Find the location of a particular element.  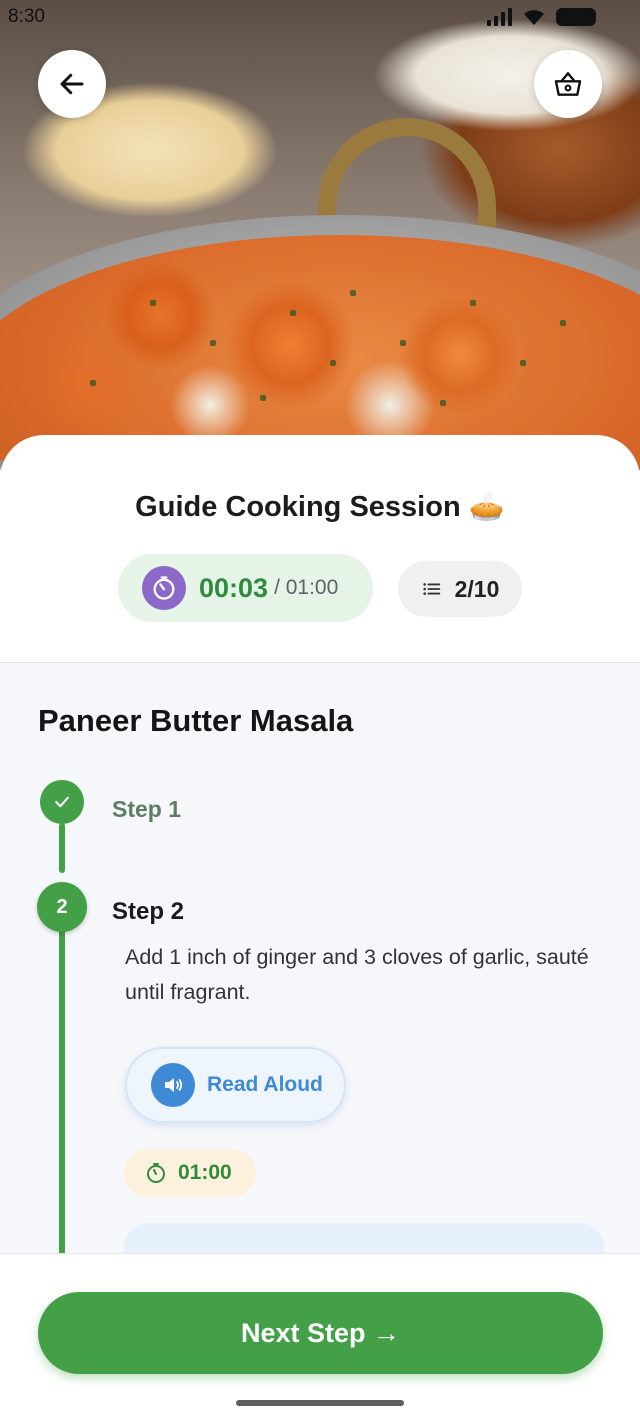

status-bar: 8:30 is located at coordinates (320, 18).